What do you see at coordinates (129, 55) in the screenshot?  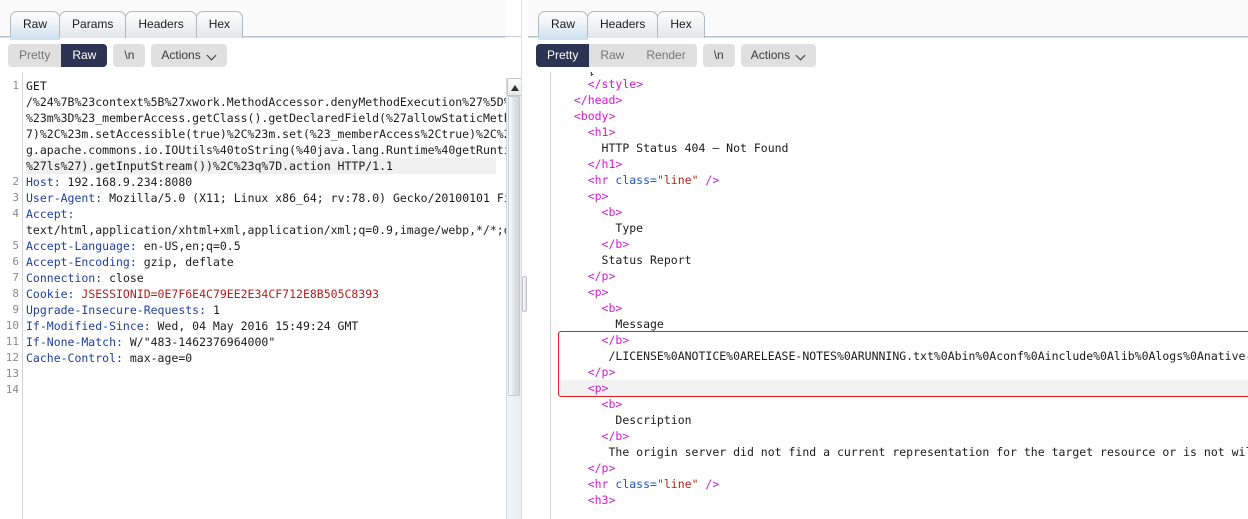 I see `request-newline-button: \n` at bounding box center [129, 55].